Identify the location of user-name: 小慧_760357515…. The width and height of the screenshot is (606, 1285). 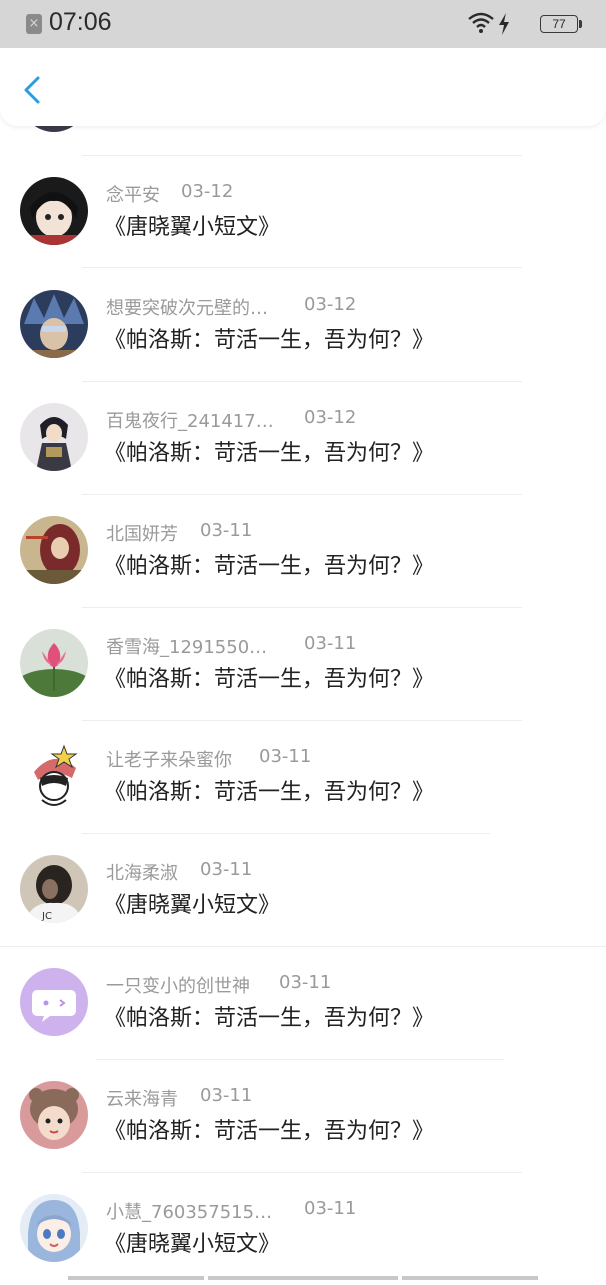
(189, 1211).